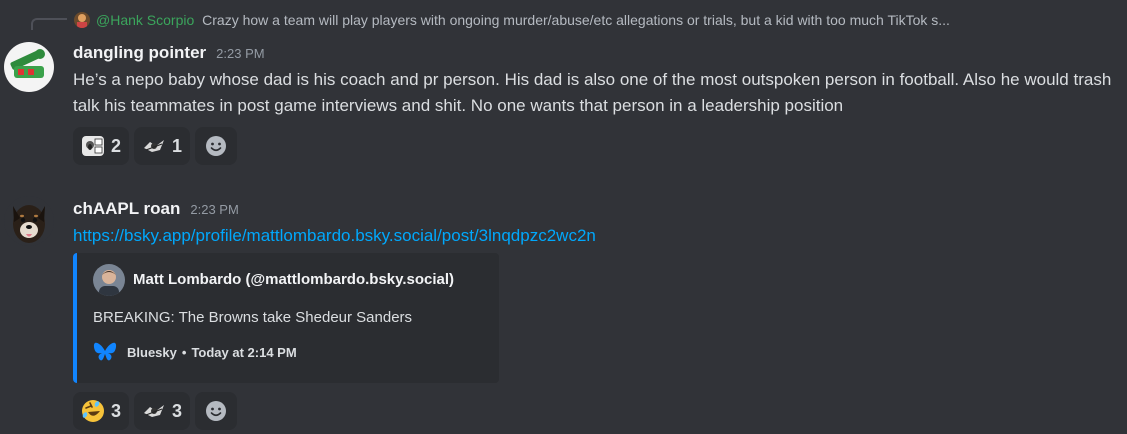 This screenshot has height=434, width=1127. I want to click on embed-footer: Bluesky • Today at 2:14 PM, so click(195, 352).